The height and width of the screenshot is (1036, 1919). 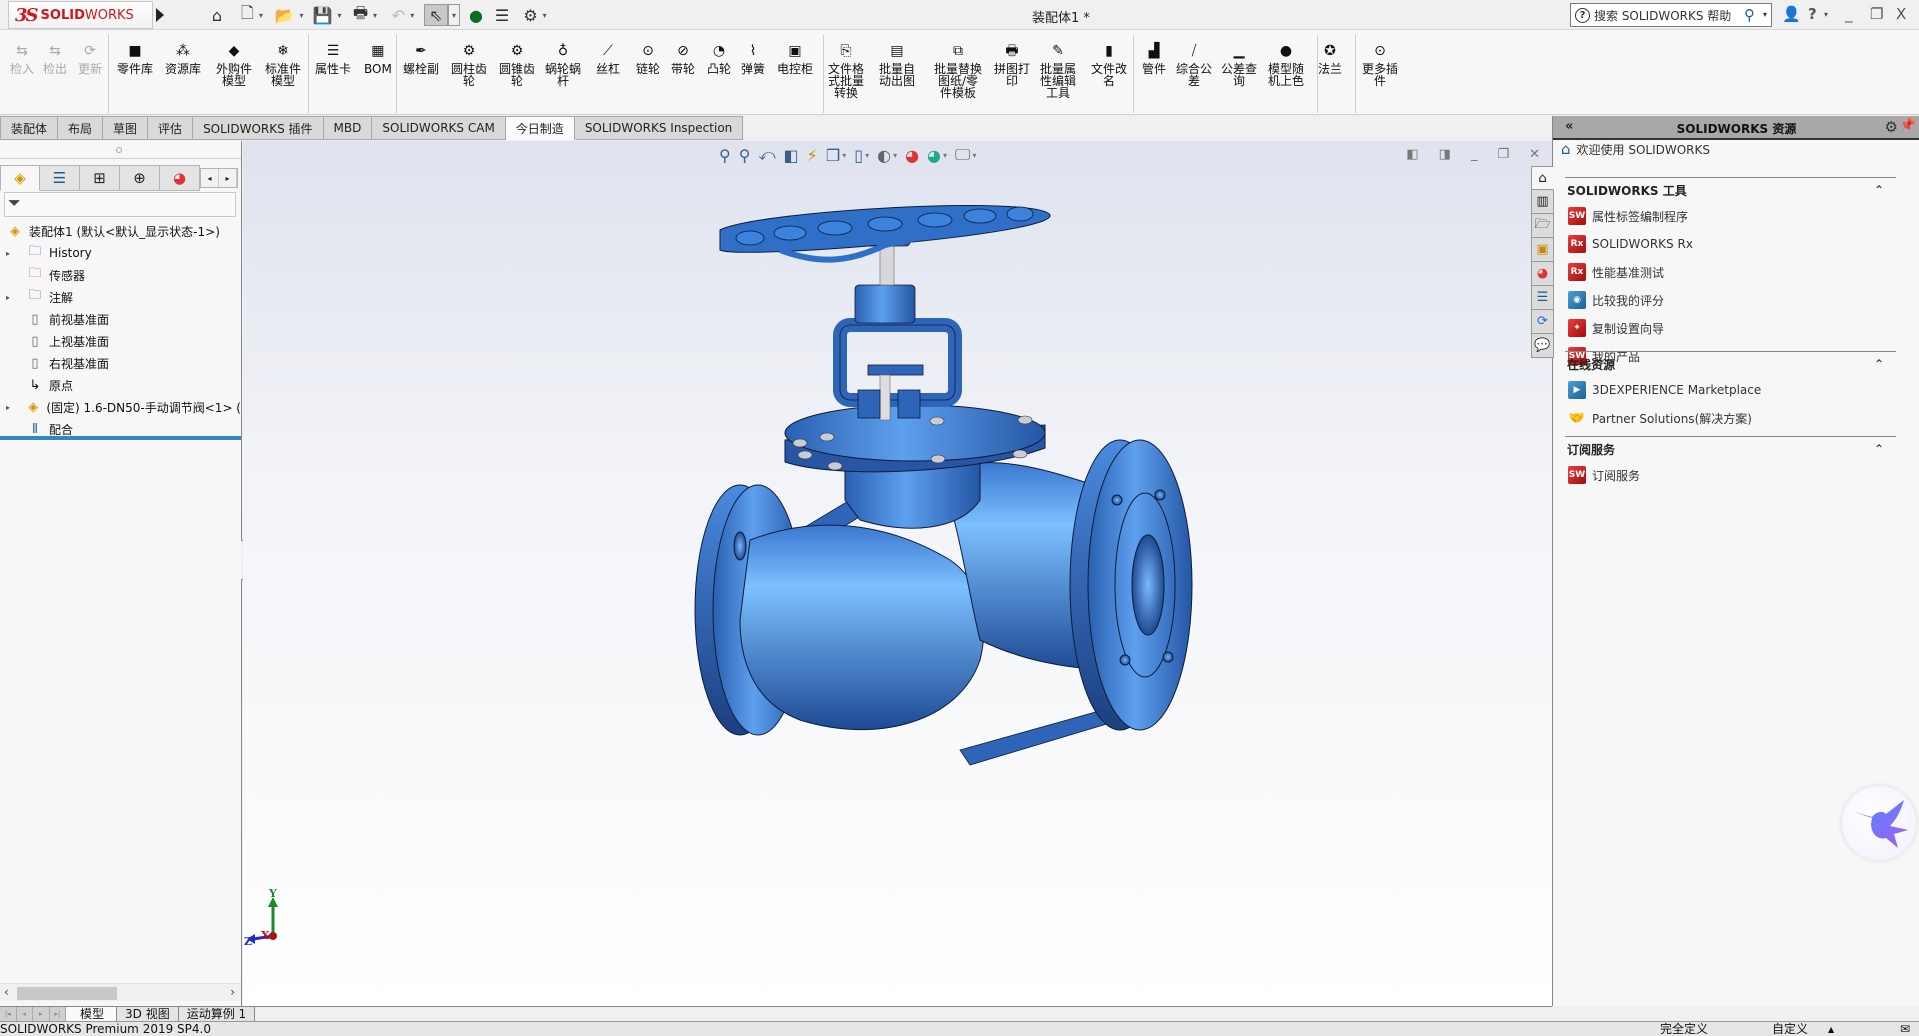 What do you see at coordinates (421, 58) in the screenshot?
I see `ribbon-button-9: ✒ 螺栓副` at bounding box center [421, 58].